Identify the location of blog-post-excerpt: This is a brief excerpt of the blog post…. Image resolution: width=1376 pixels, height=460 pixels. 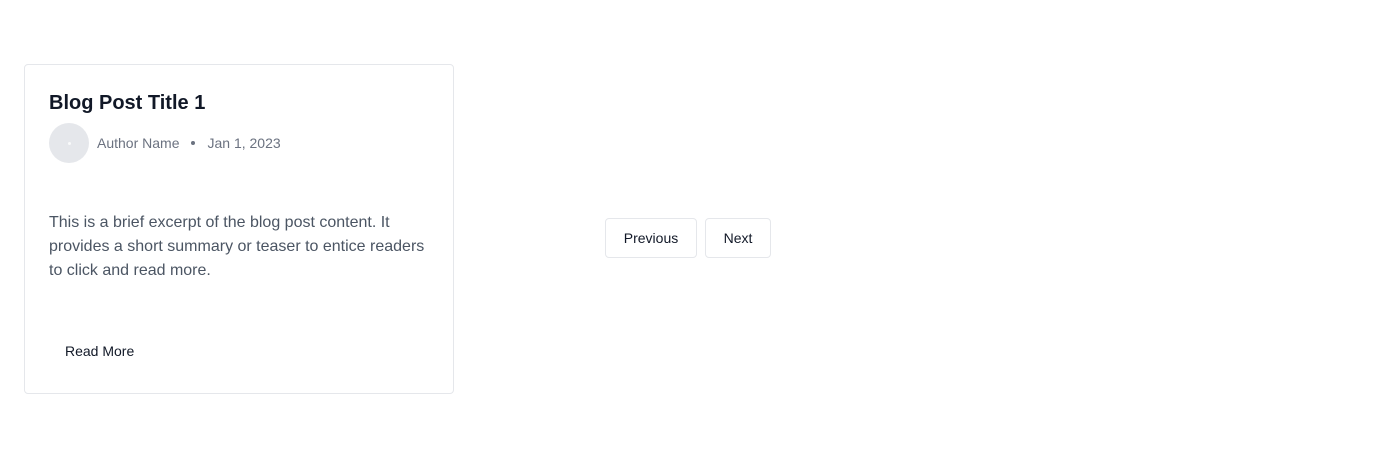
(237, 246).